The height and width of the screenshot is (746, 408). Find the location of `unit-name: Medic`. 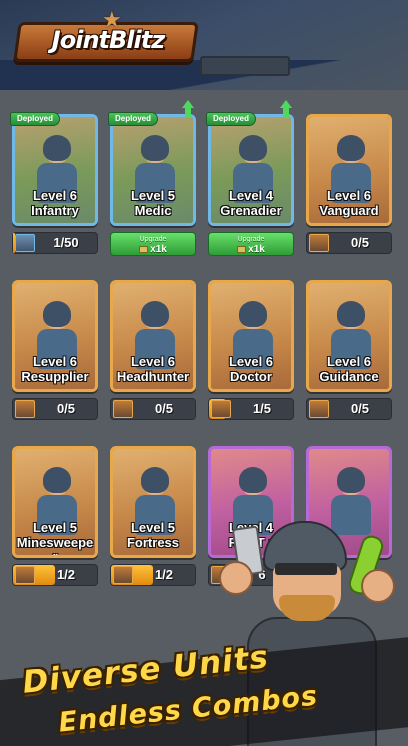

unit-name: Medic is located at coordinates (153, 210).